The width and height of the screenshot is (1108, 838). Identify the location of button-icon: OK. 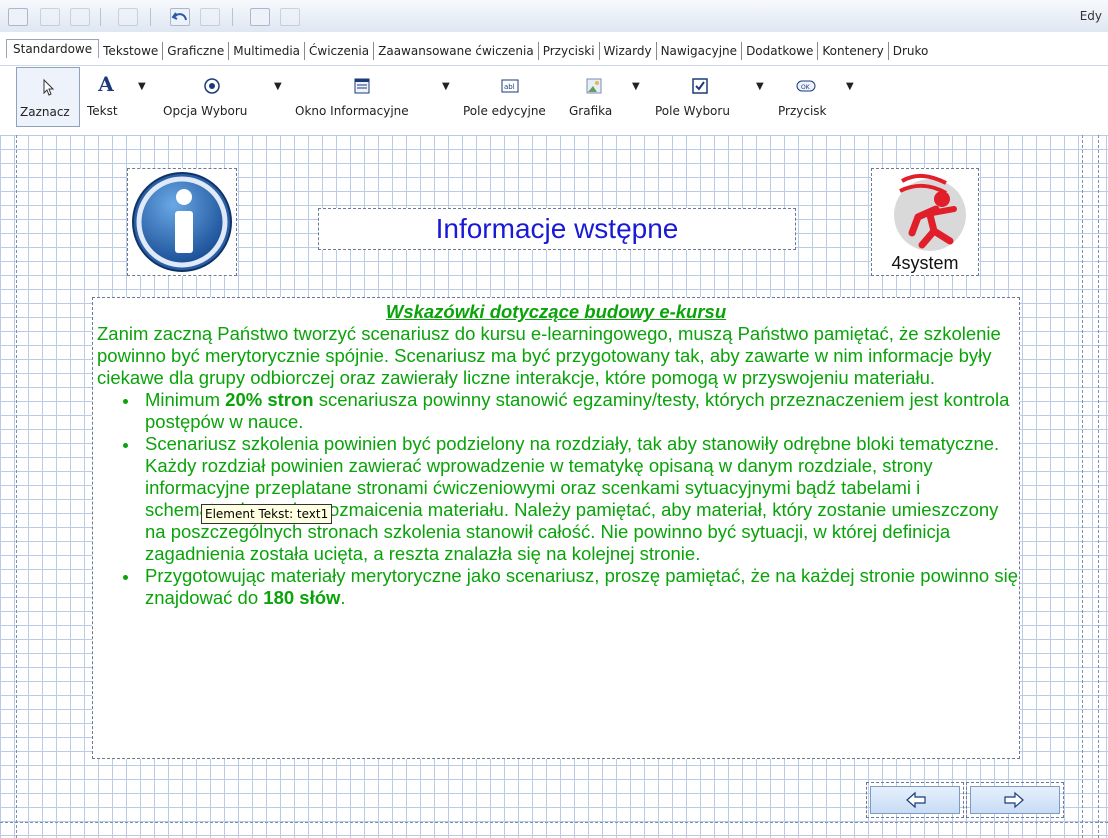
(806, 86).